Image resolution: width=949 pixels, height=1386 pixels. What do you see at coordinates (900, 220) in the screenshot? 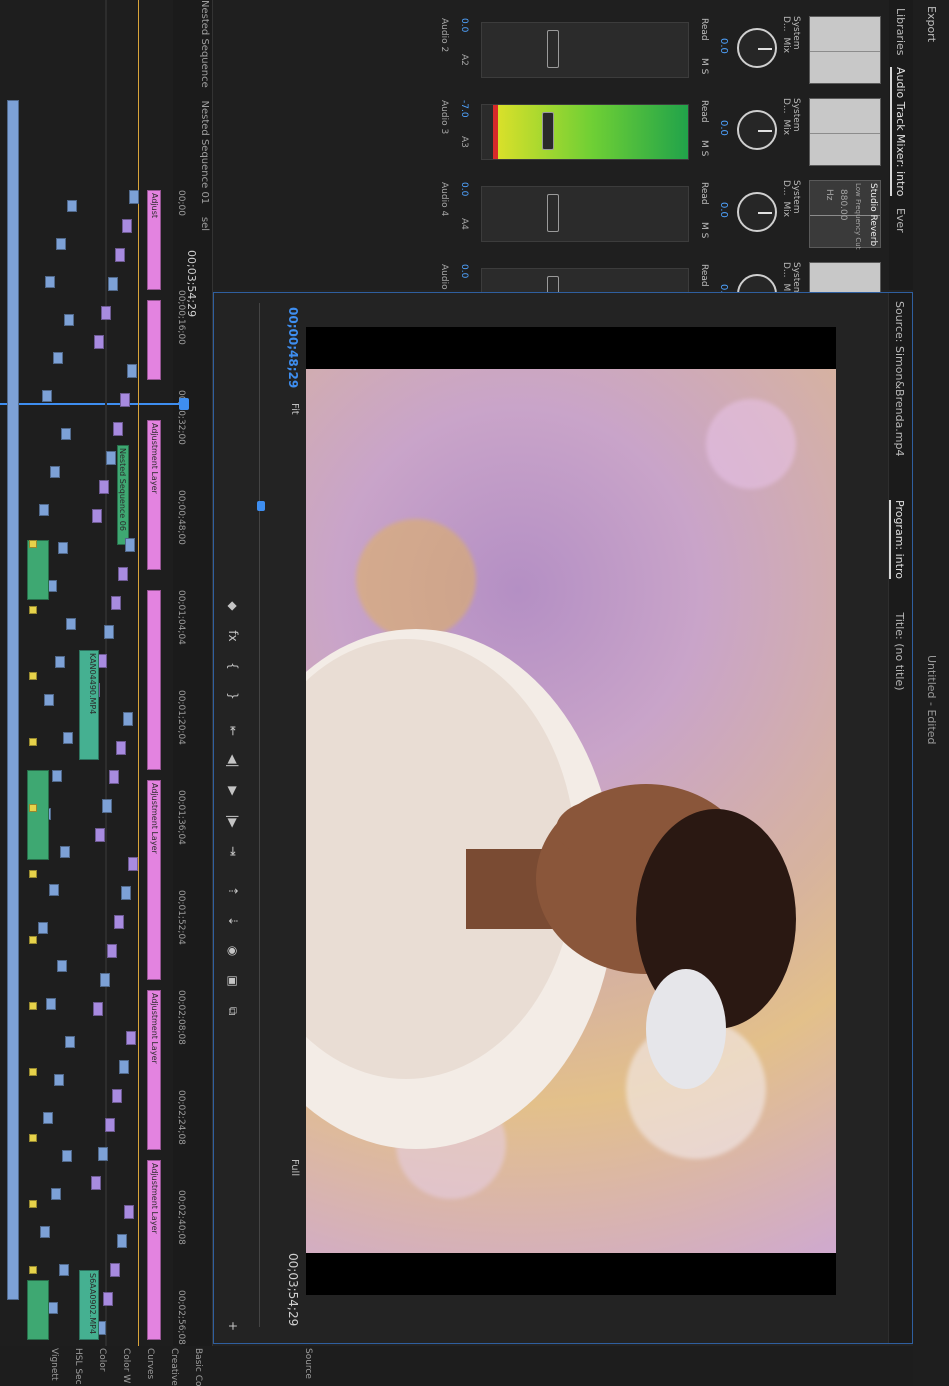
I see `tab-ever: Ever` at bounding box center [900, 220].